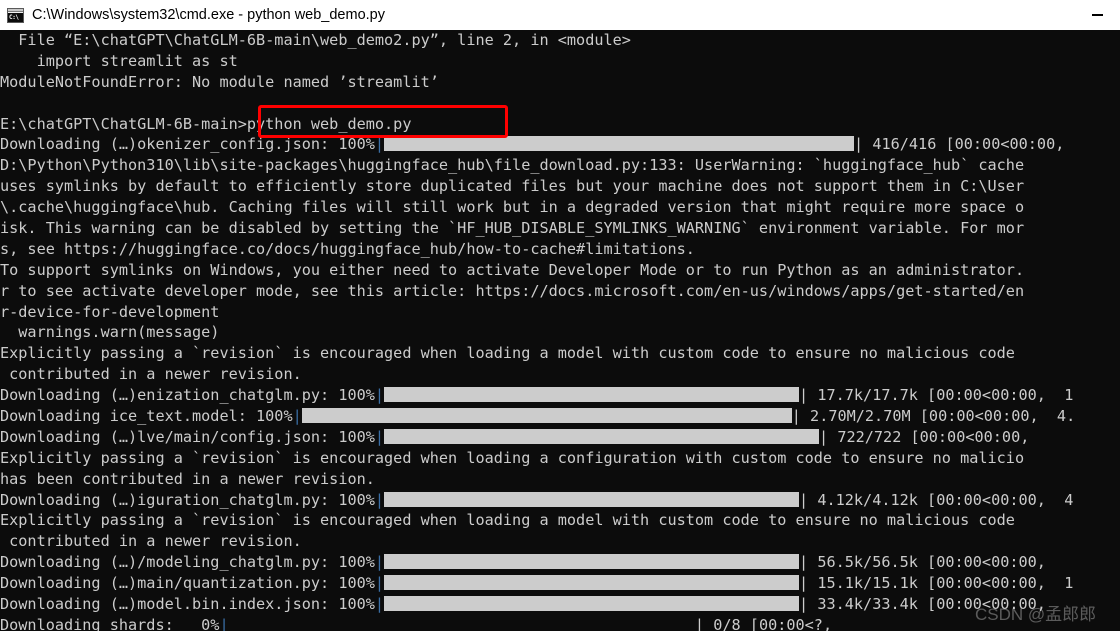  Describe the element at coordinates (936, 499) in the screenshot. I see `terminal-text: | 4.12k/4.12k [00:00<00:00, 4` at that location.